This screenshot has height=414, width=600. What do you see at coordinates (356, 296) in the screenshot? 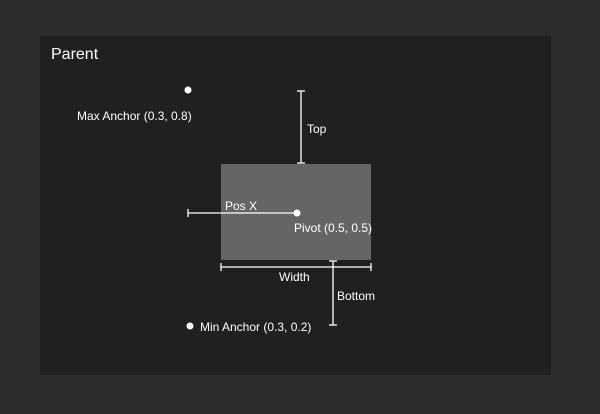
I see `bottom-label: Bottom` at bounding box center [356, 296].